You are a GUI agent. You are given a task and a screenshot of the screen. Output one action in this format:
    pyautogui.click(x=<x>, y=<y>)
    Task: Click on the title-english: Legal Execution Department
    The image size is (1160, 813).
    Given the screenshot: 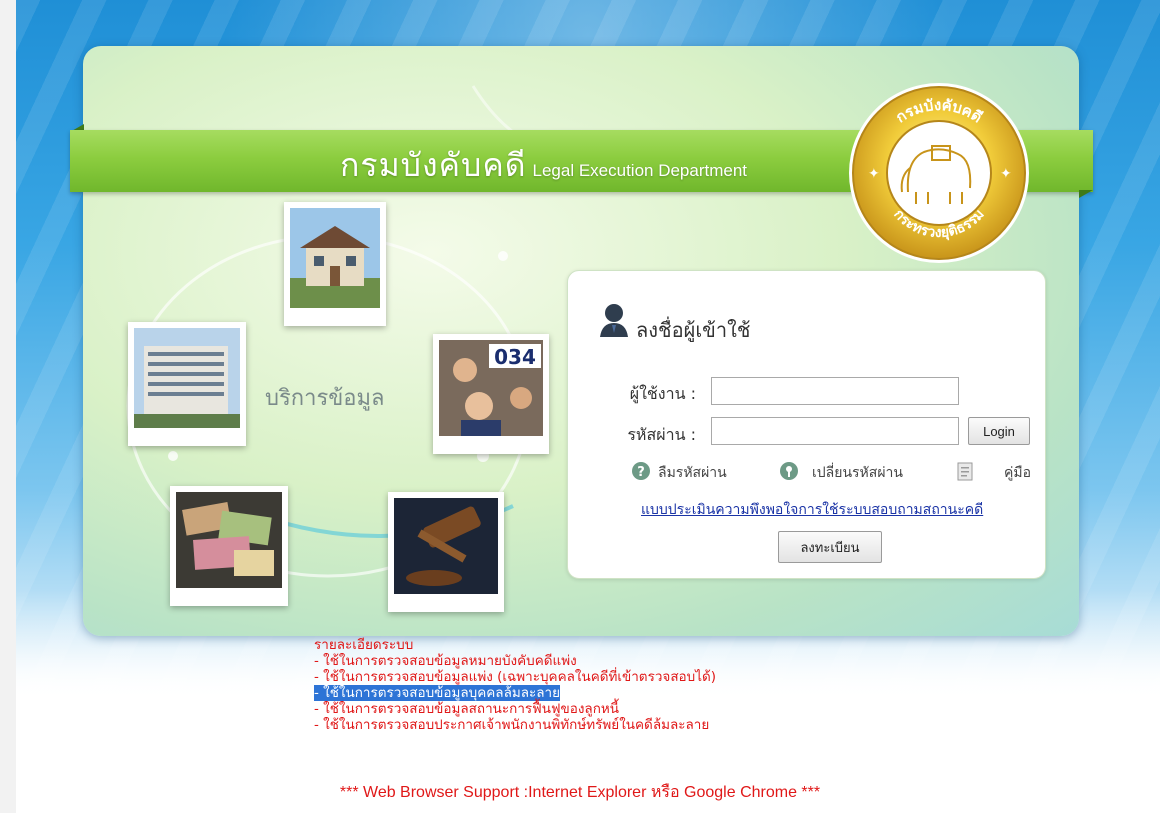 What is the action you would take?
    pyautogui.click(x=640, y=170)
    